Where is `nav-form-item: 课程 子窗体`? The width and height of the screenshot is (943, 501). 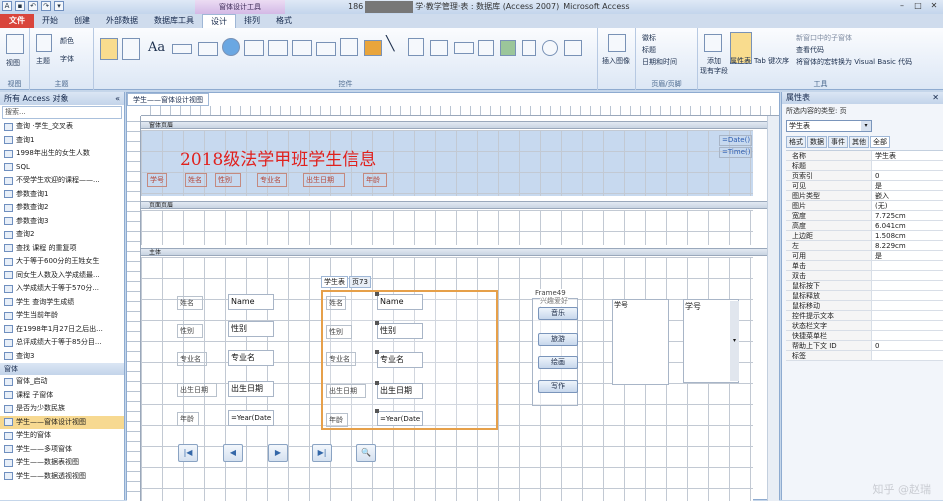 nav-form-item: 课程 子窗体 is located at coordinates (62, 396).